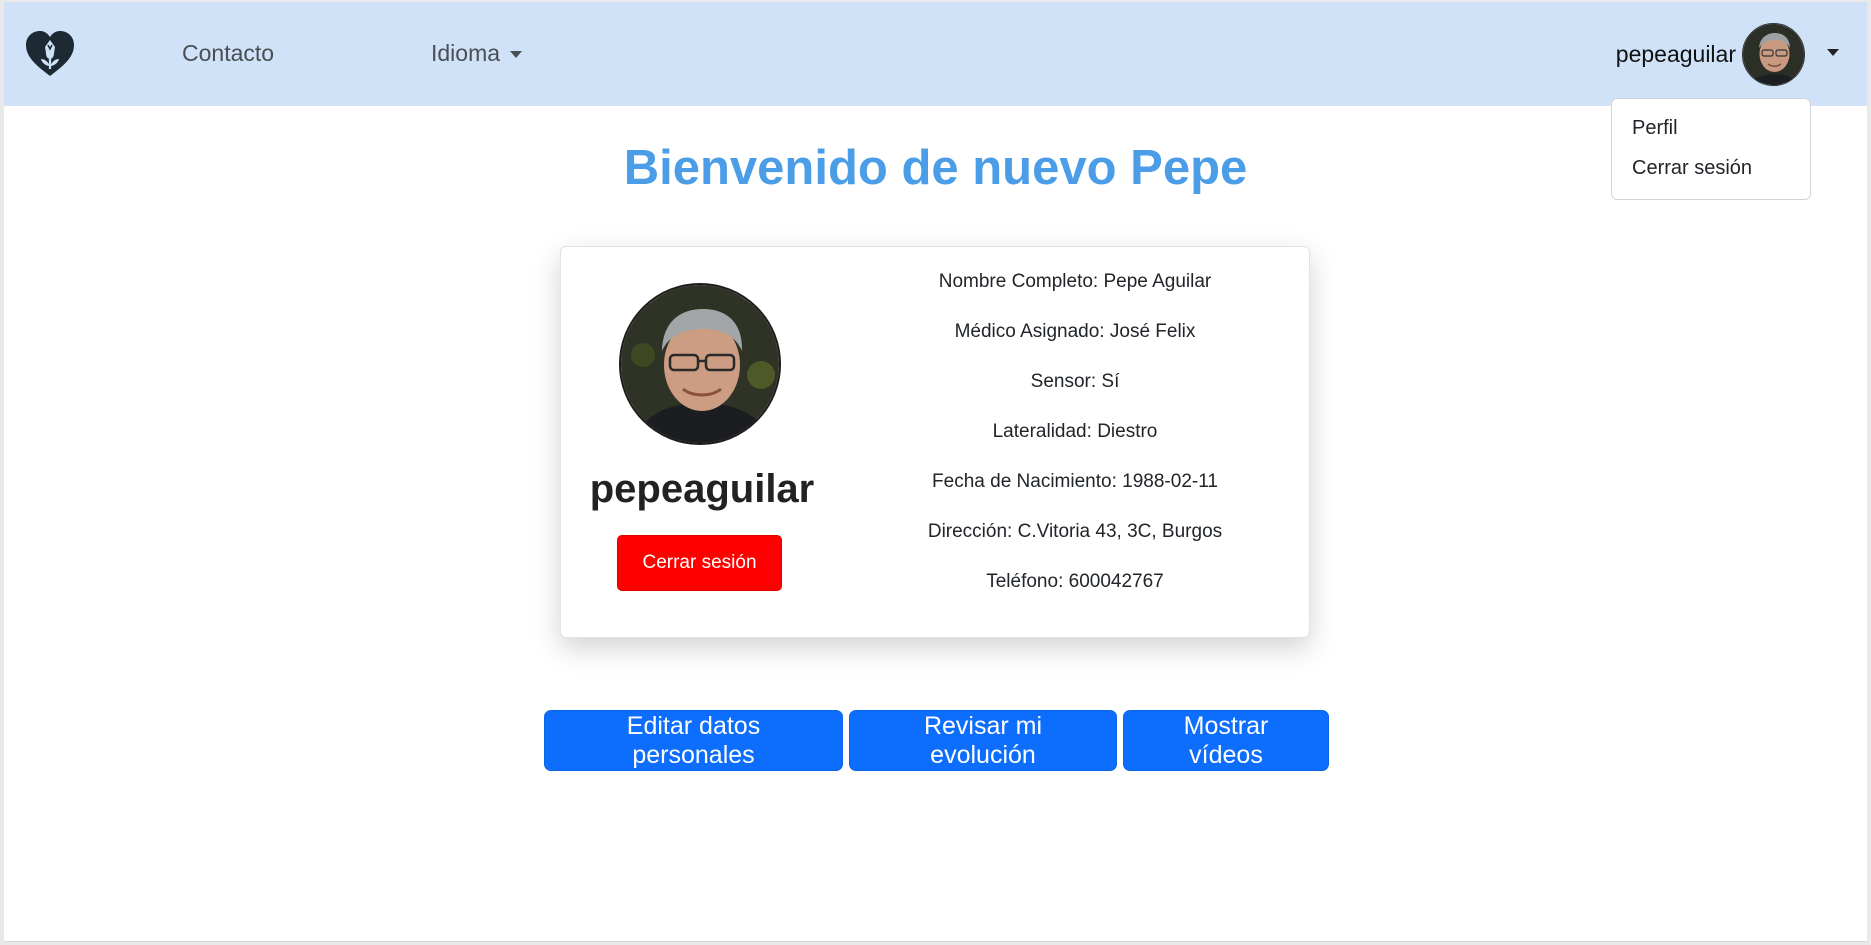 The width and height of the screenshot is (1871, 945). What do you see at coordinates (1063, 381) in the screenshot?
I see `info-label: Sensor:` at bounding box center [1063, 381].